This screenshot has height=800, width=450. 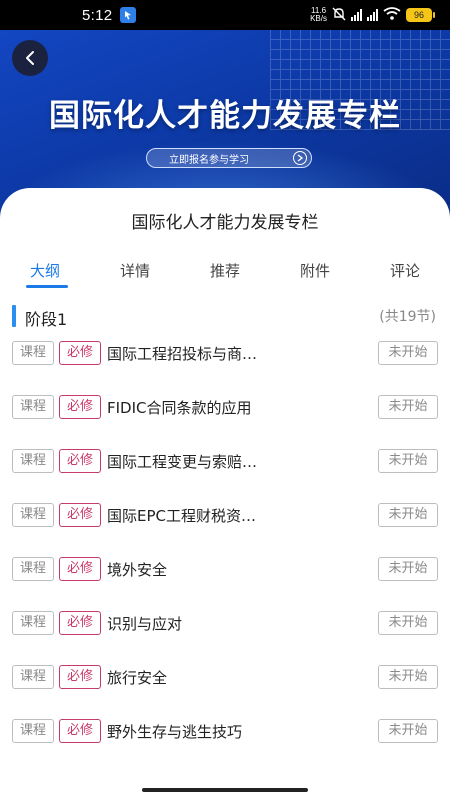 What do you see at coordinates (407, 317) in the screenshot?
I see `stage-lesson-count: (共19节)` at bounding box center [407, 317].